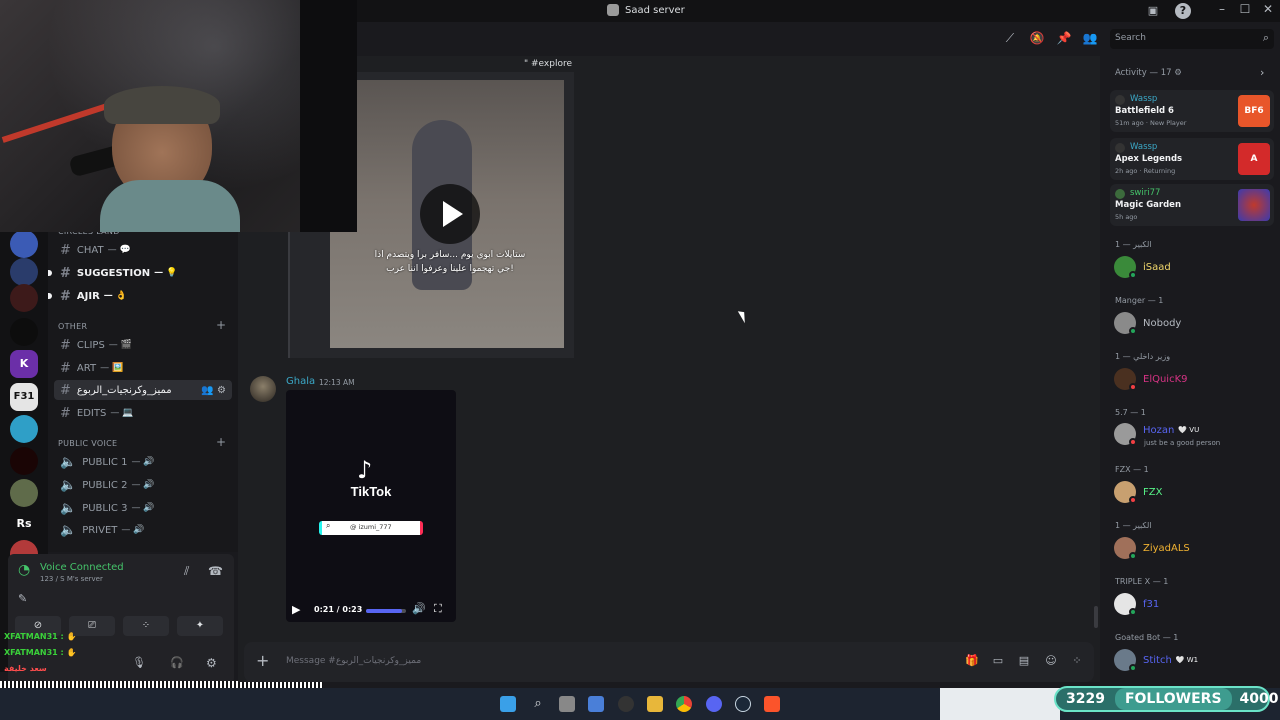  Describe the element at coordinates (1148, 73) in the screenshot. I see `activity-header: Activity — 17 ⚙` at that location.